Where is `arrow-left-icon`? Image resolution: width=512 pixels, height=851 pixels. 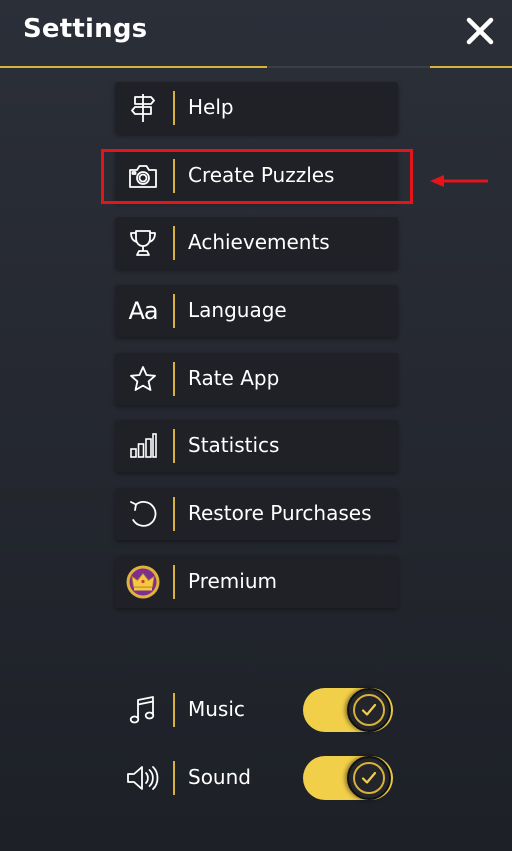 arrow-left-icon is located at coordinates (459, 181).